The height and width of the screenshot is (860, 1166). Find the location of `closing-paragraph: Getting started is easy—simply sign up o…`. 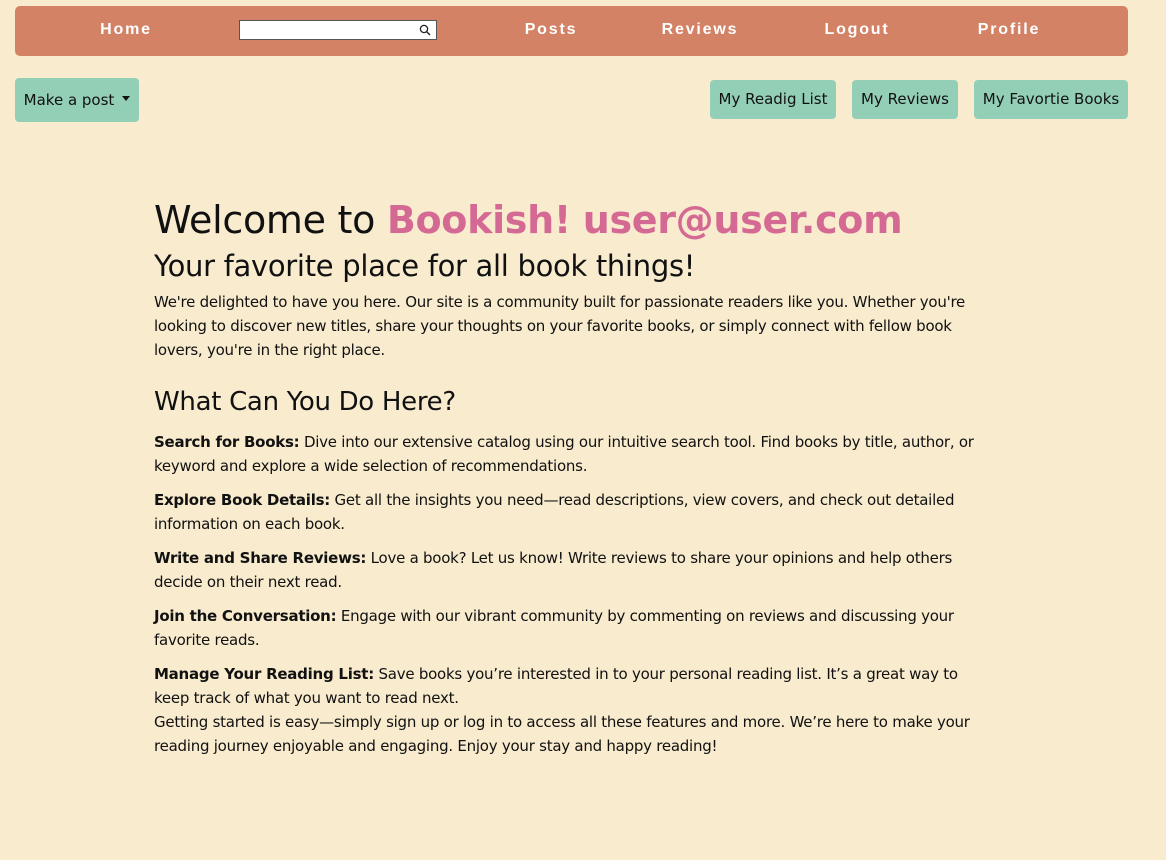

closing-paragraph: Getting started is easy—simply sign up o… is located at coordinates (562, 734).